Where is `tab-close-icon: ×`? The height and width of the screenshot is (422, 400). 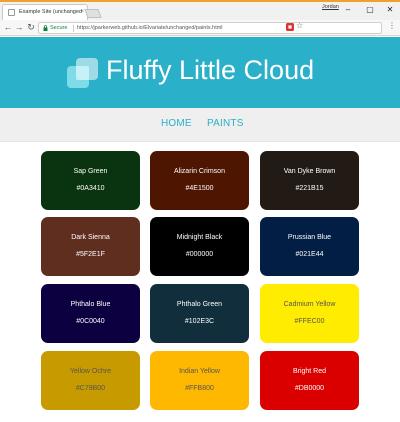
tab-close-icon: × is located at coordinates (82, 12).